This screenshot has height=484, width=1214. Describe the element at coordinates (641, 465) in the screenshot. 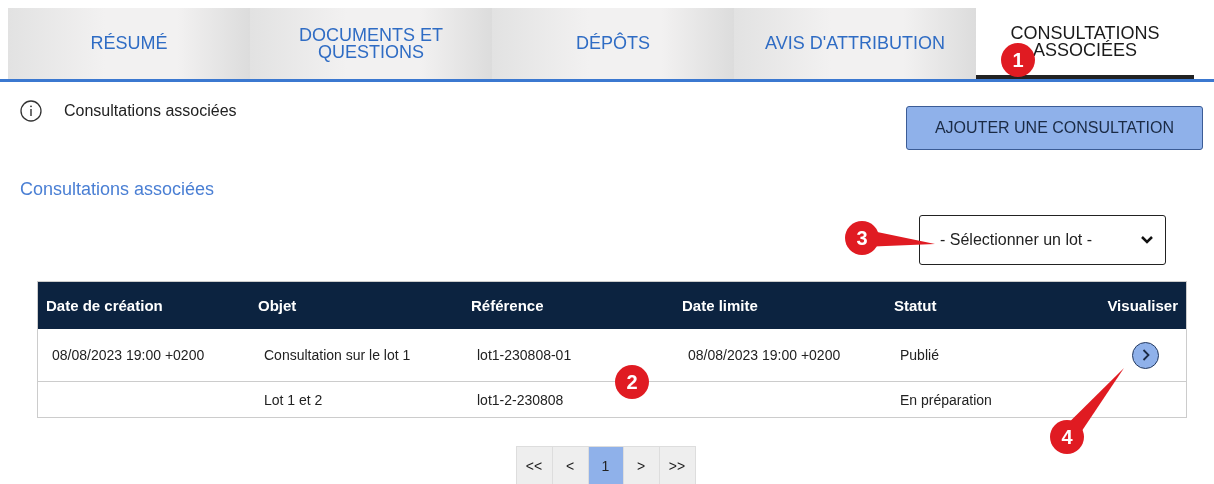

I see `page-button: >` at that location.